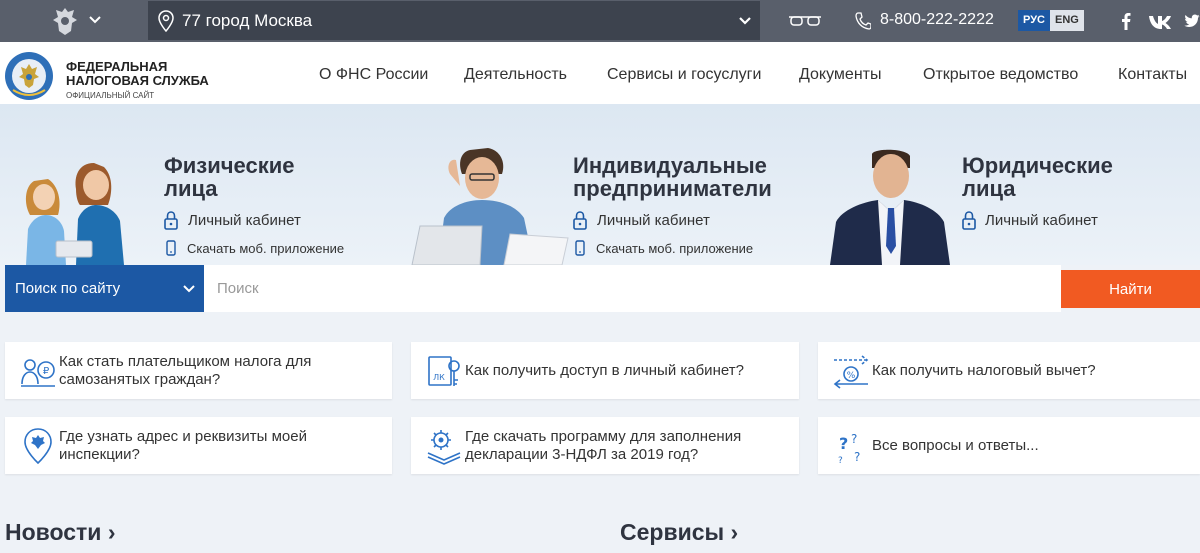 This screenshot has width=1200, height=553. Describe the element at coordinates (439, 377) in the screenshot. I see `svg-text: ЛК` at that location.